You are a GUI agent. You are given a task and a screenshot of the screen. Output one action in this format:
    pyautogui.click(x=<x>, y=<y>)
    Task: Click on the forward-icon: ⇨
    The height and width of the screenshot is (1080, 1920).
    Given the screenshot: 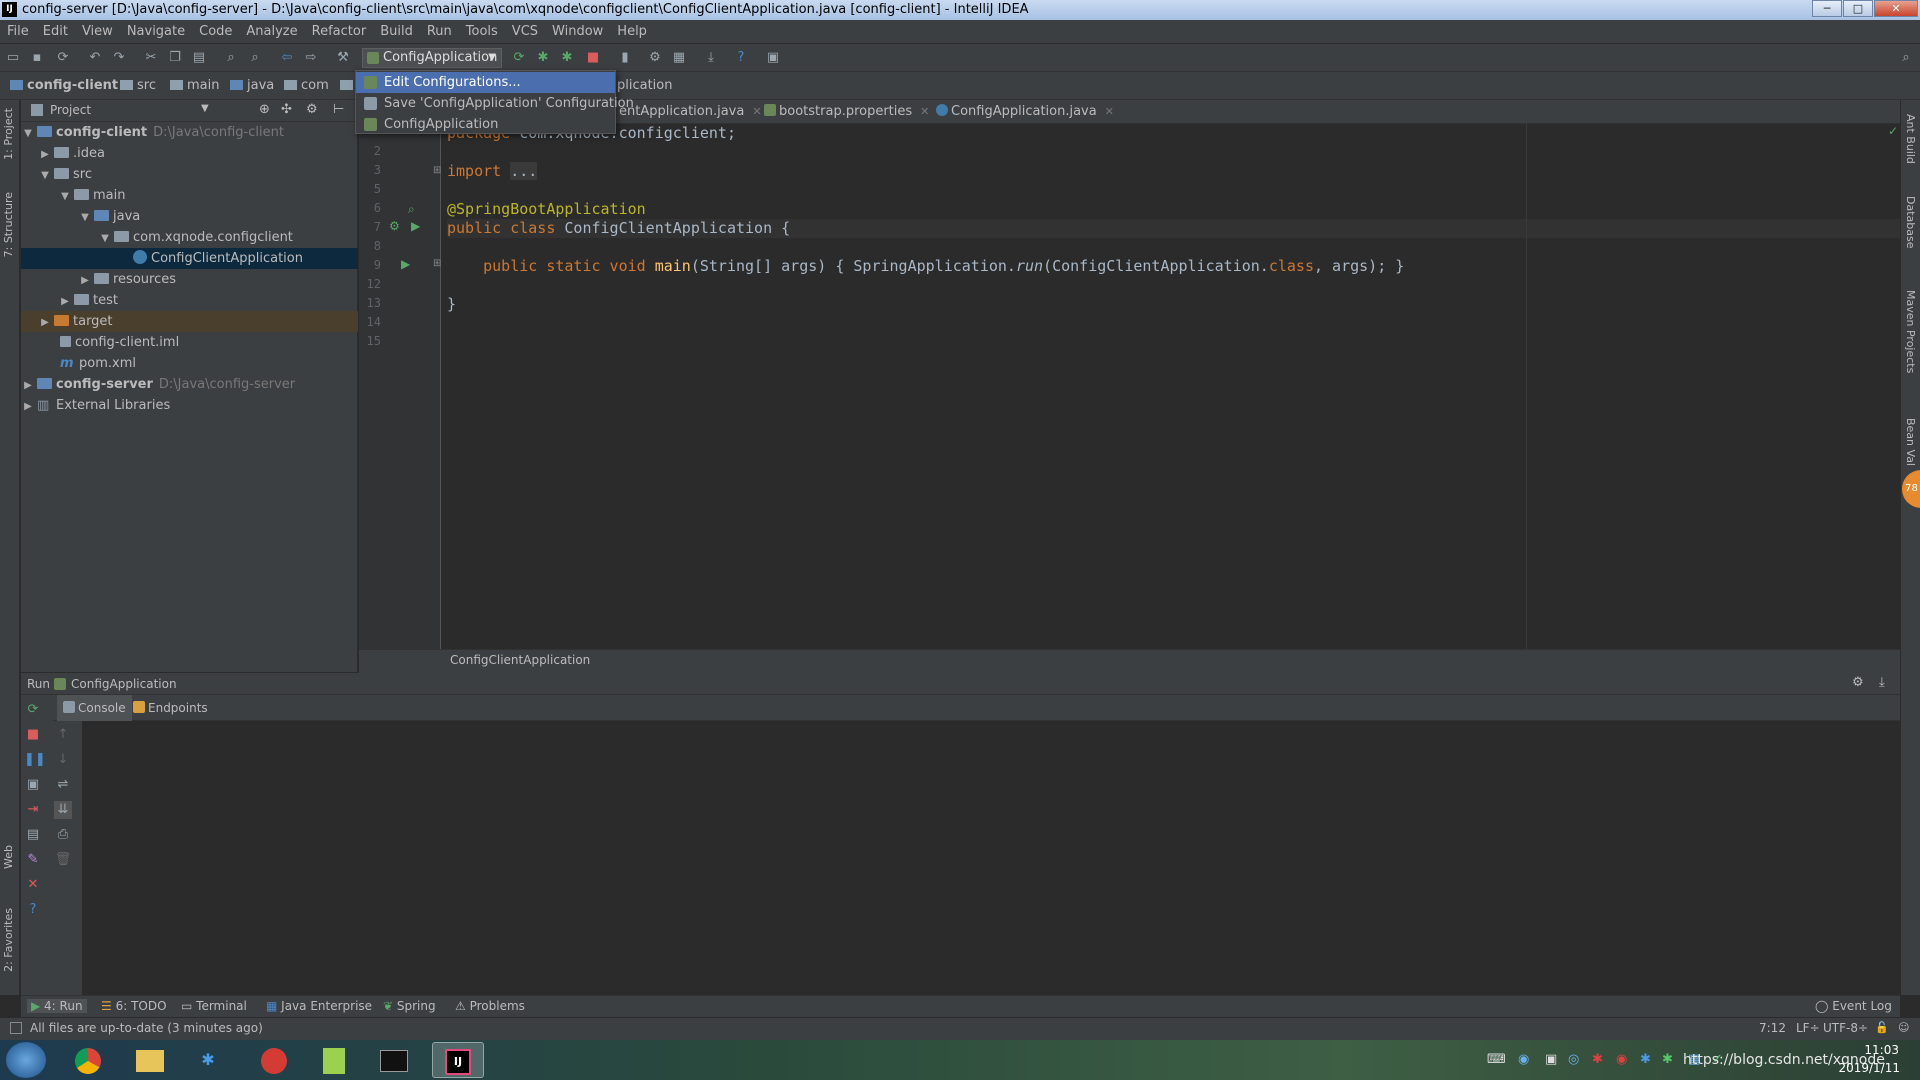 What is the action you would take?
    pyautogui.click(x=311, y=58)
    